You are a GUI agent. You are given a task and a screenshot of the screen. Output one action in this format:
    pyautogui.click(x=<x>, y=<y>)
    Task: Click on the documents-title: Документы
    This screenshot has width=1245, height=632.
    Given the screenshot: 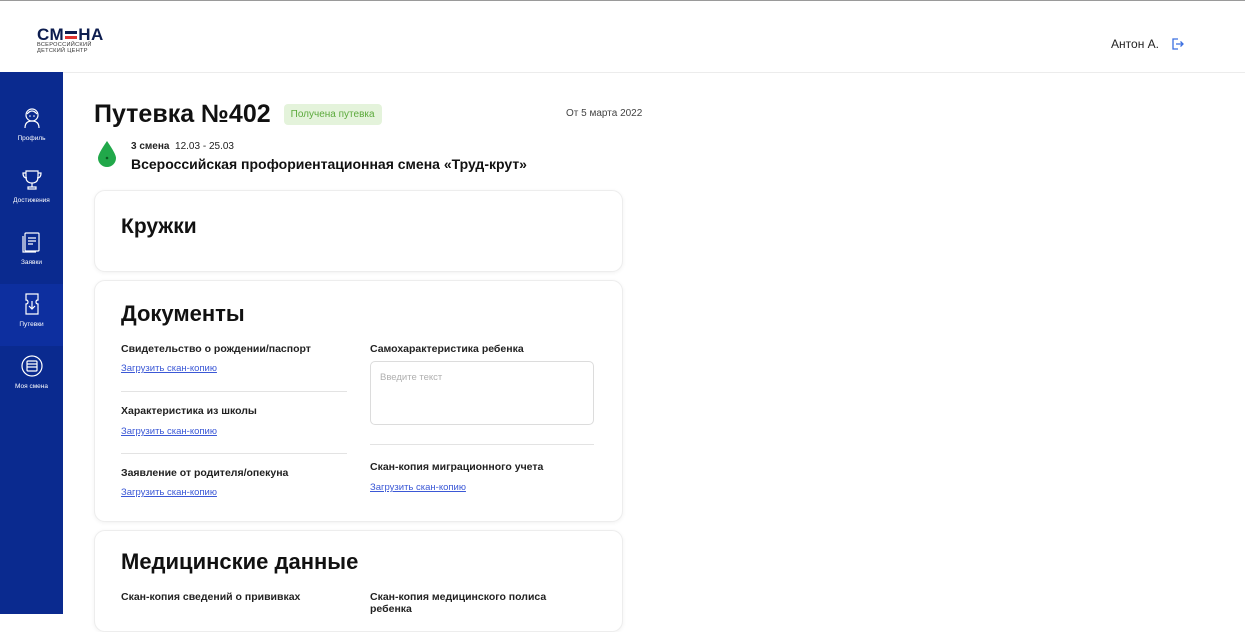 What is the action you would take?
    pyautogui.click(x=183, y=313)
    